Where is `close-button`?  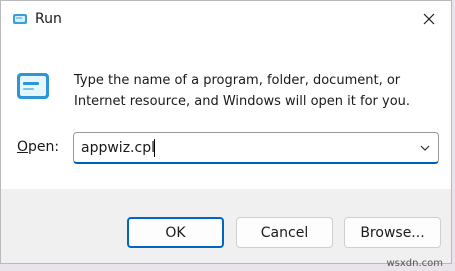 close-button is located at coordinates (429, 19).